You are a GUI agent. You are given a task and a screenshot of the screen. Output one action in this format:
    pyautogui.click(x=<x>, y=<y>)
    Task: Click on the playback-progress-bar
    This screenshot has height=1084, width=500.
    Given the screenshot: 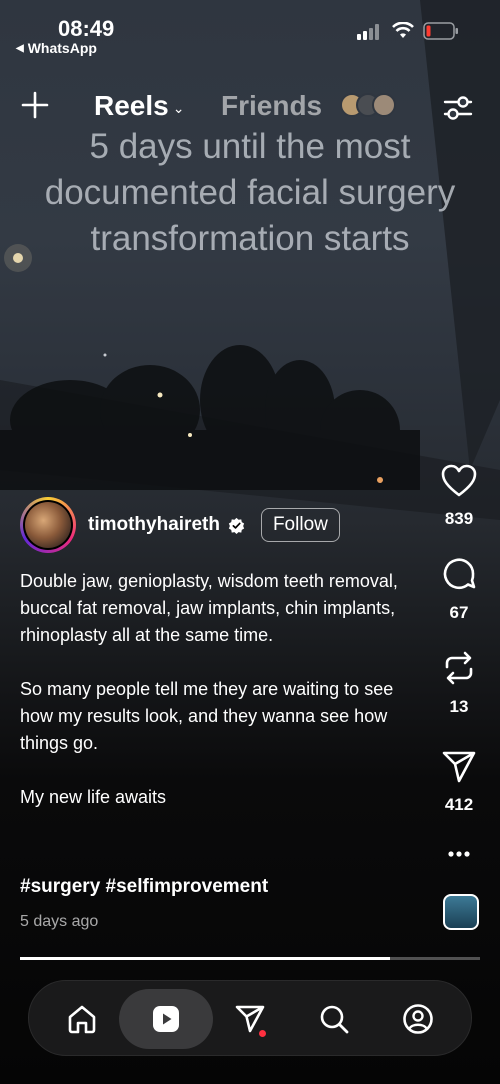 What is the action you would take?
    pyautogui.click(x=250, y=958)
    